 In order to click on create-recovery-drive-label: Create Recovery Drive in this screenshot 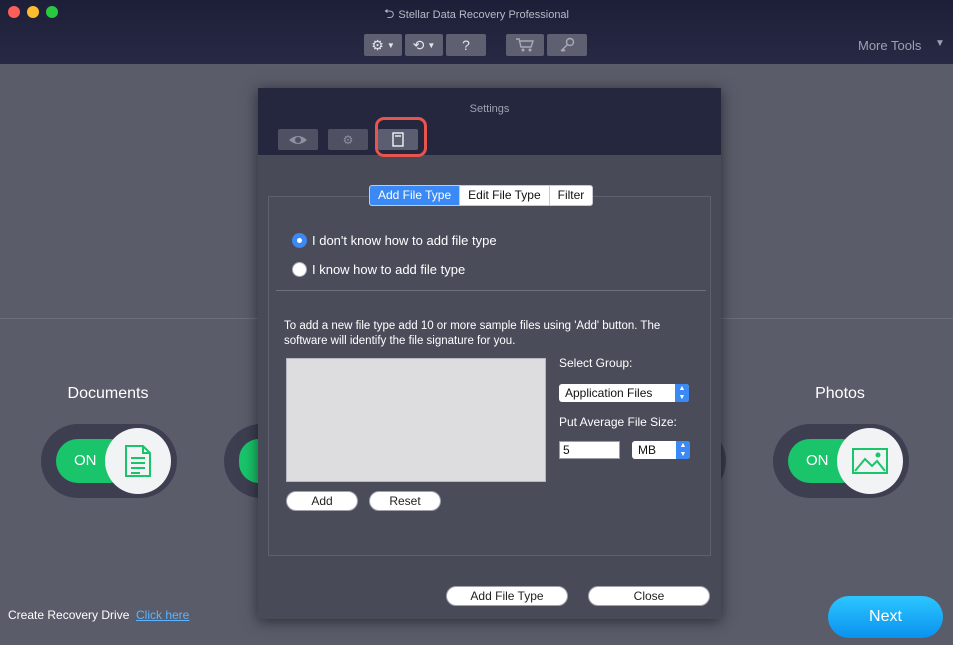, I will do `click(69, 615)`.